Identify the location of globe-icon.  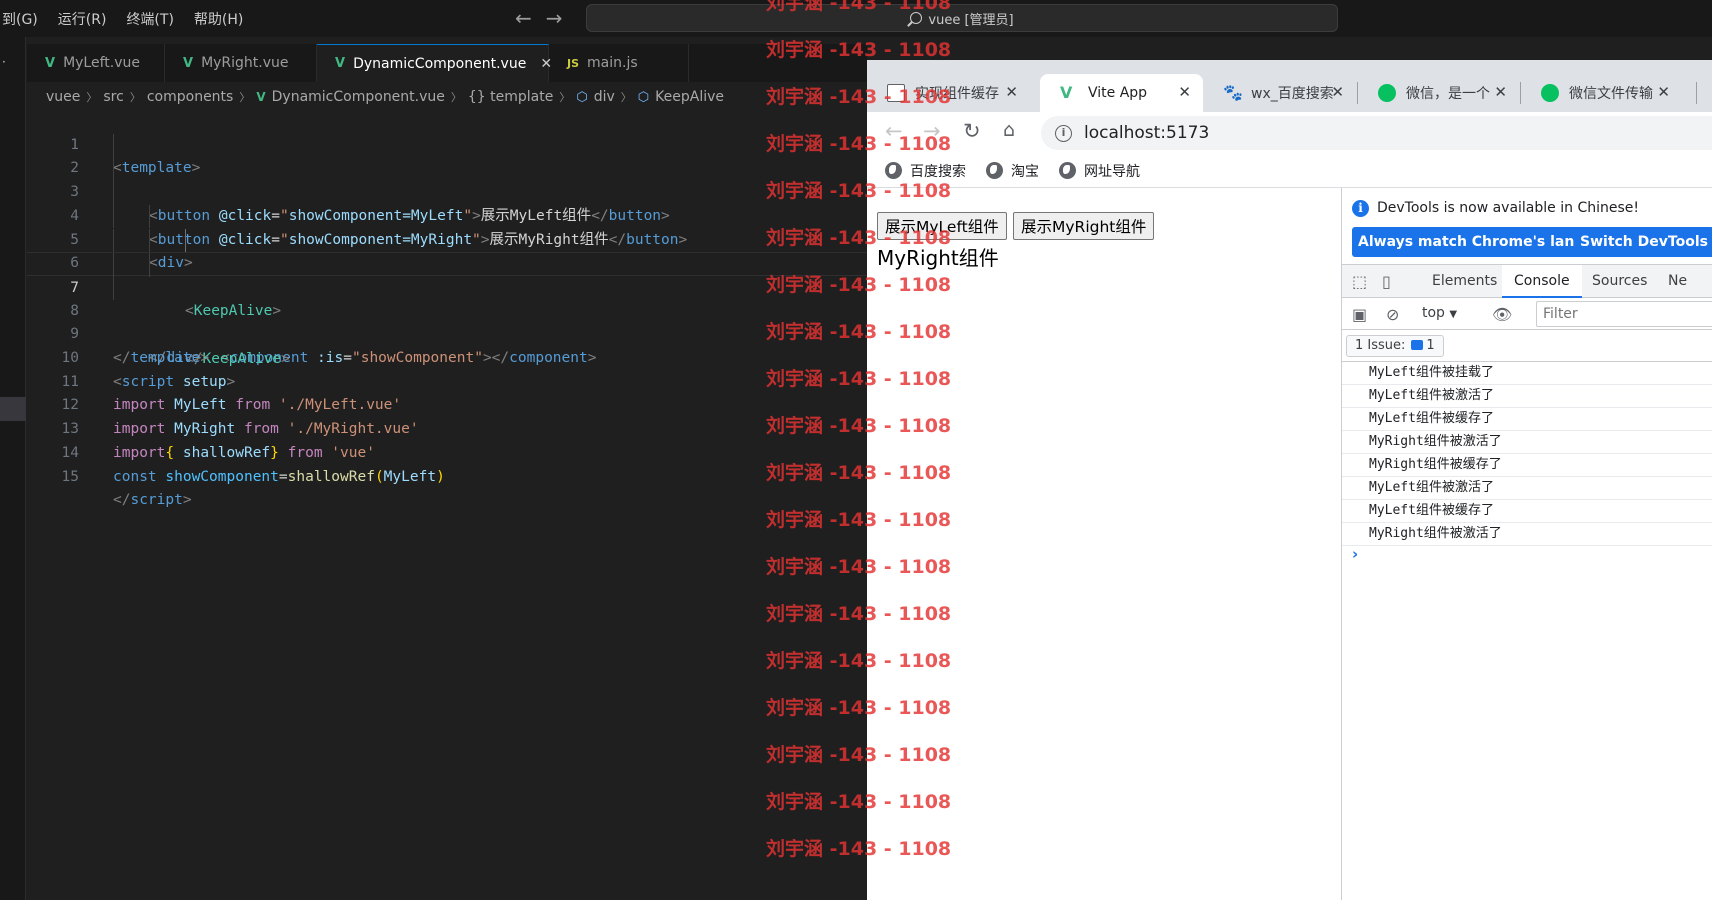
(893, 170).